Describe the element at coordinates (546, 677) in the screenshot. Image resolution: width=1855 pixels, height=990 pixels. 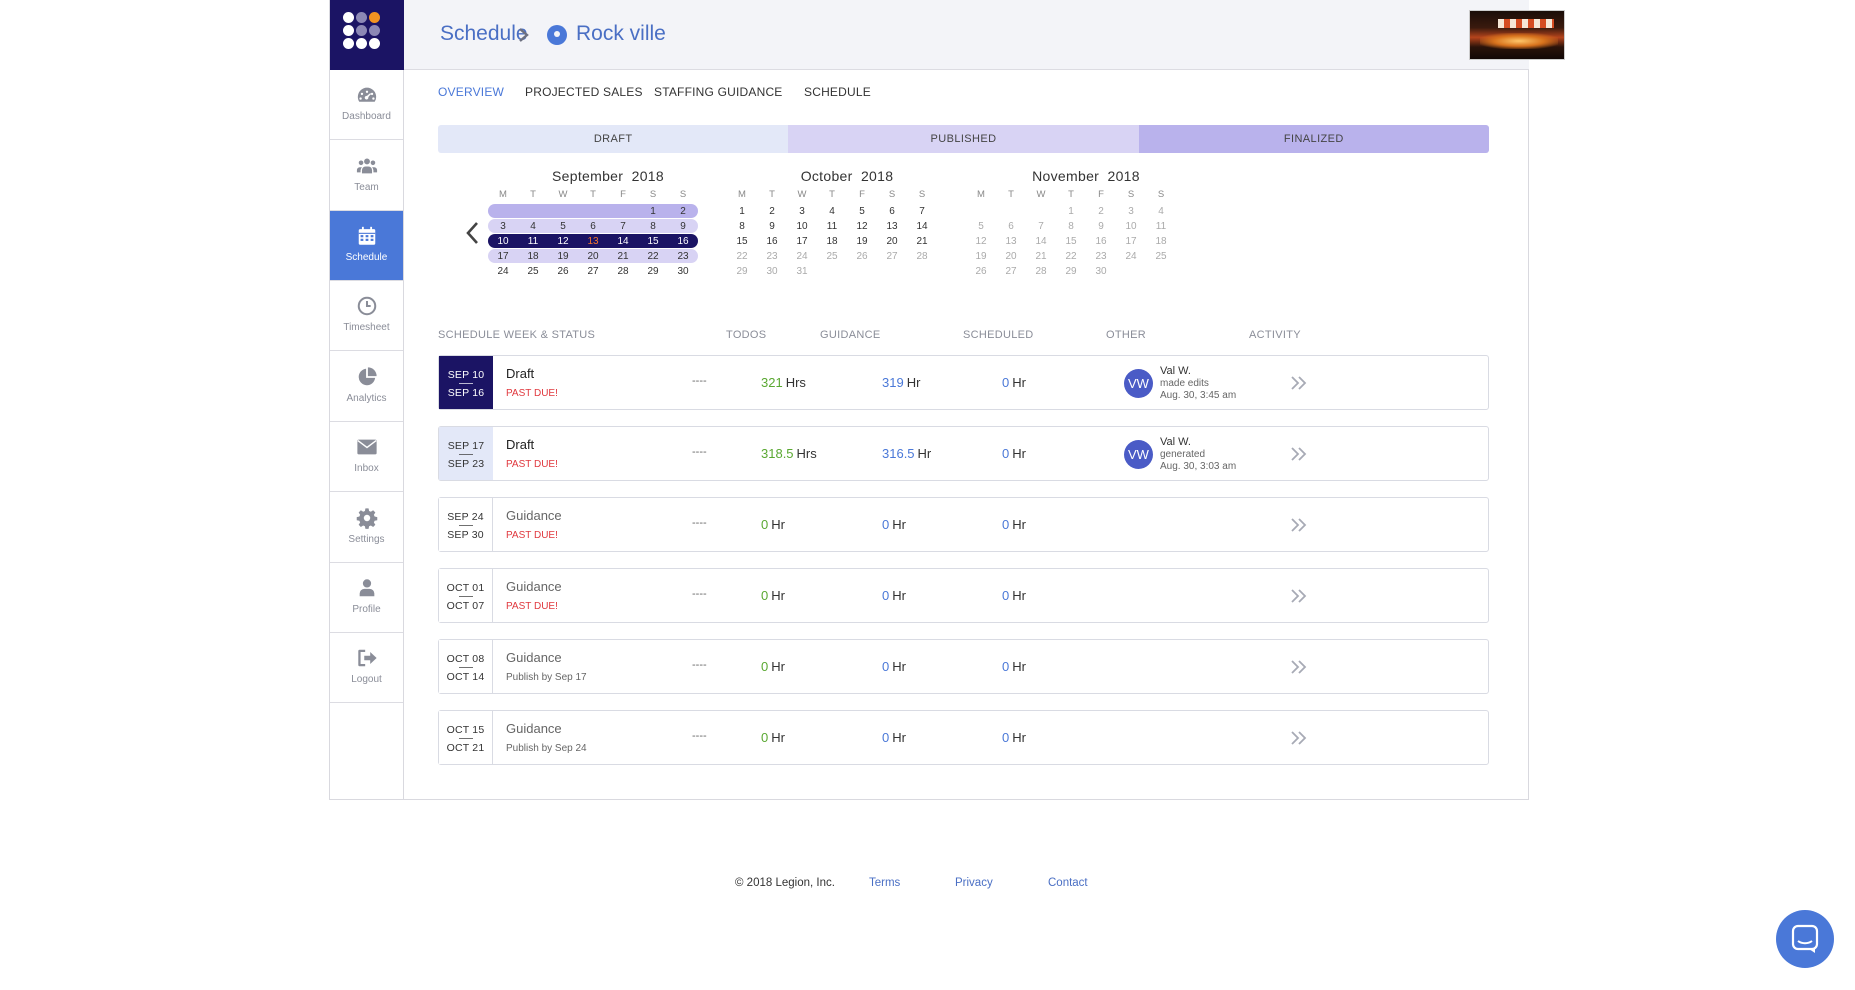
I see `week-status-note: Publish by Sep 17` at that location.